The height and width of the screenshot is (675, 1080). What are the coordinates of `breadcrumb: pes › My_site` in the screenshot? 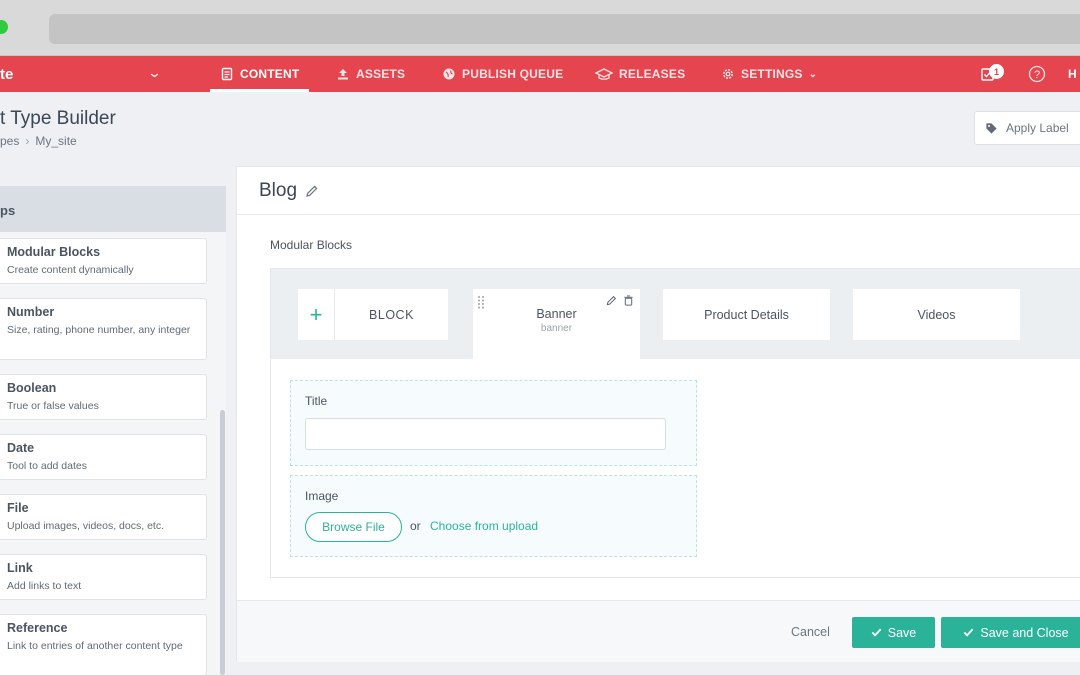 It's located at (38, 141).